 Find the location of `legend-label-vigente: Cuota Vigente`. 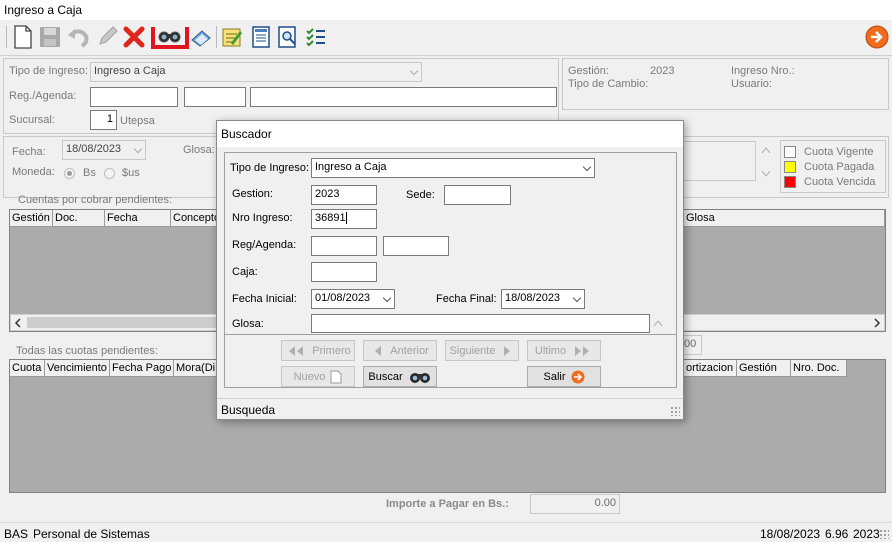

legend-label-vigente: Cuota Vigente is located at coordinates (839, 152).